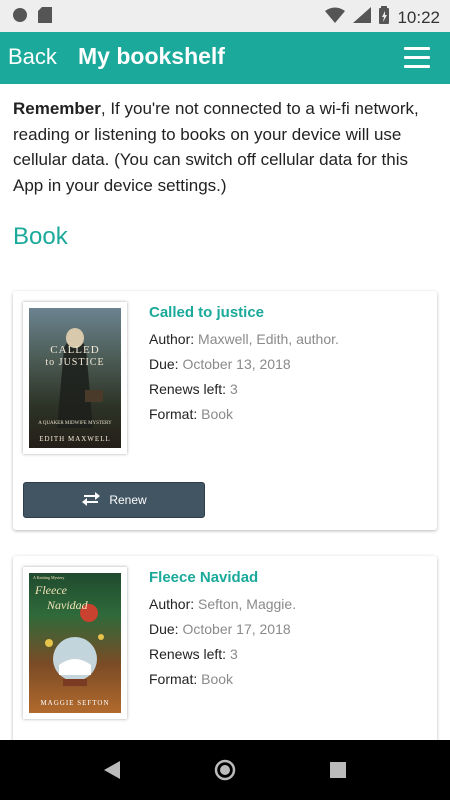  What do you see at coordinates (335, 17) in the screenshot?
I see `wifi-icon` at bounding box center [335, 17].